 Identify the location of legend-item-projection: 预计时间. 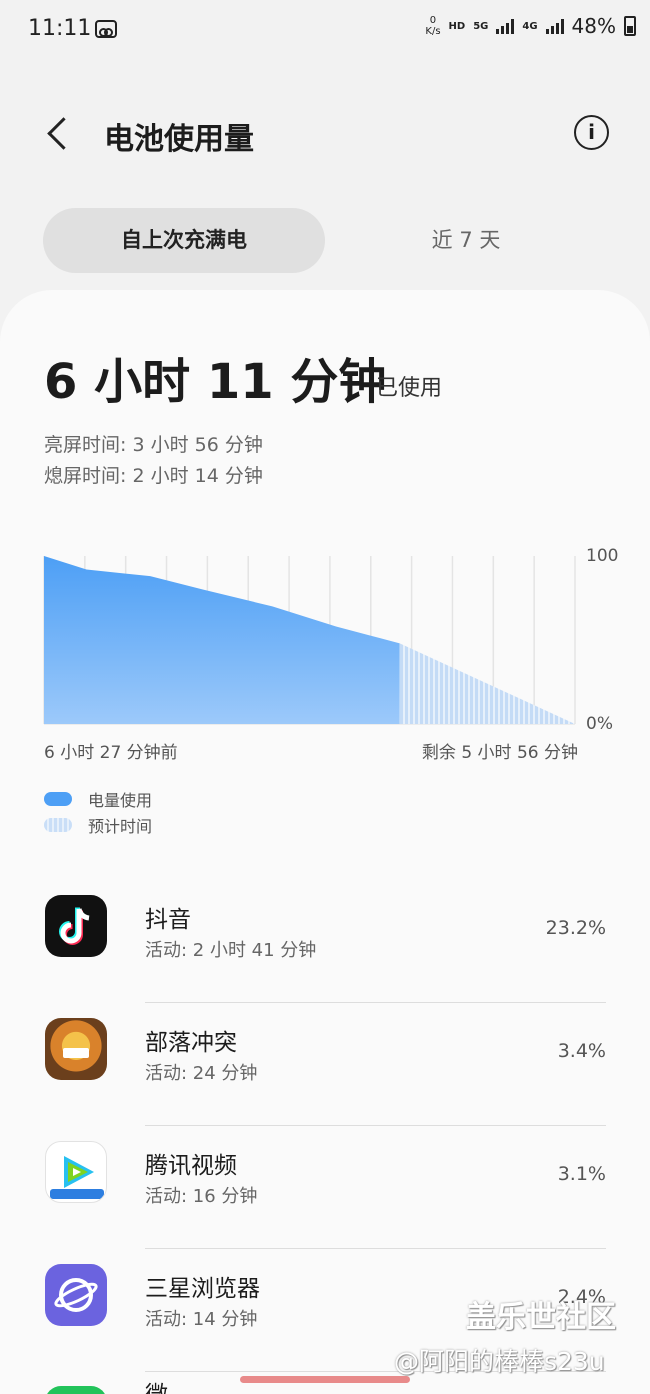
(98, 825).